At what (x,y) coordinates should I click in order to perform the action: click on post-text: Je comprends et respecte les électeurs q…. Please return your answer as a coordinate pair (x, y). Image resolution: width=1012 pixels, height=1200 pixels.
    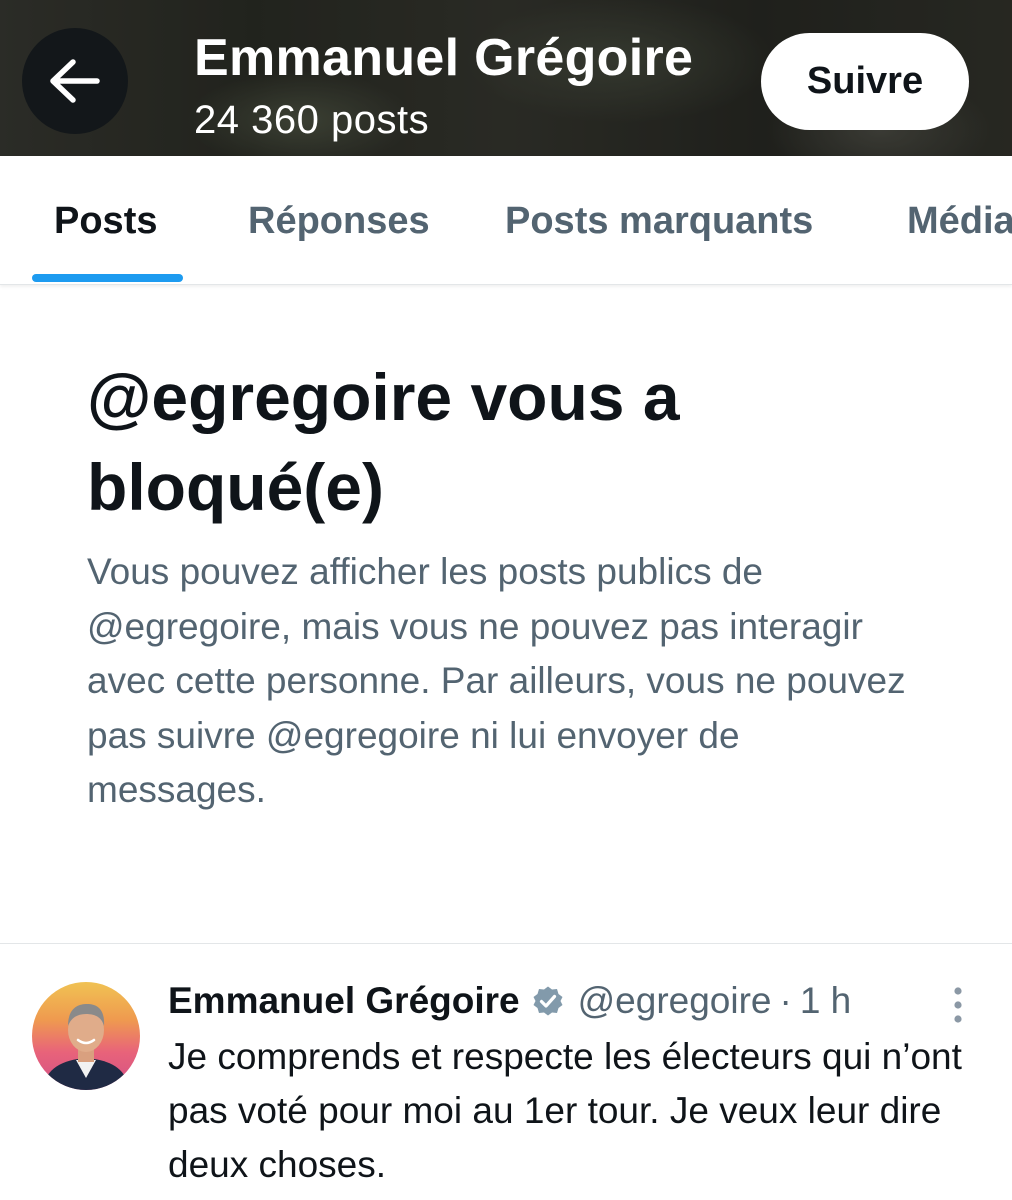
    Looking at the image, I should click on (565, 1110).